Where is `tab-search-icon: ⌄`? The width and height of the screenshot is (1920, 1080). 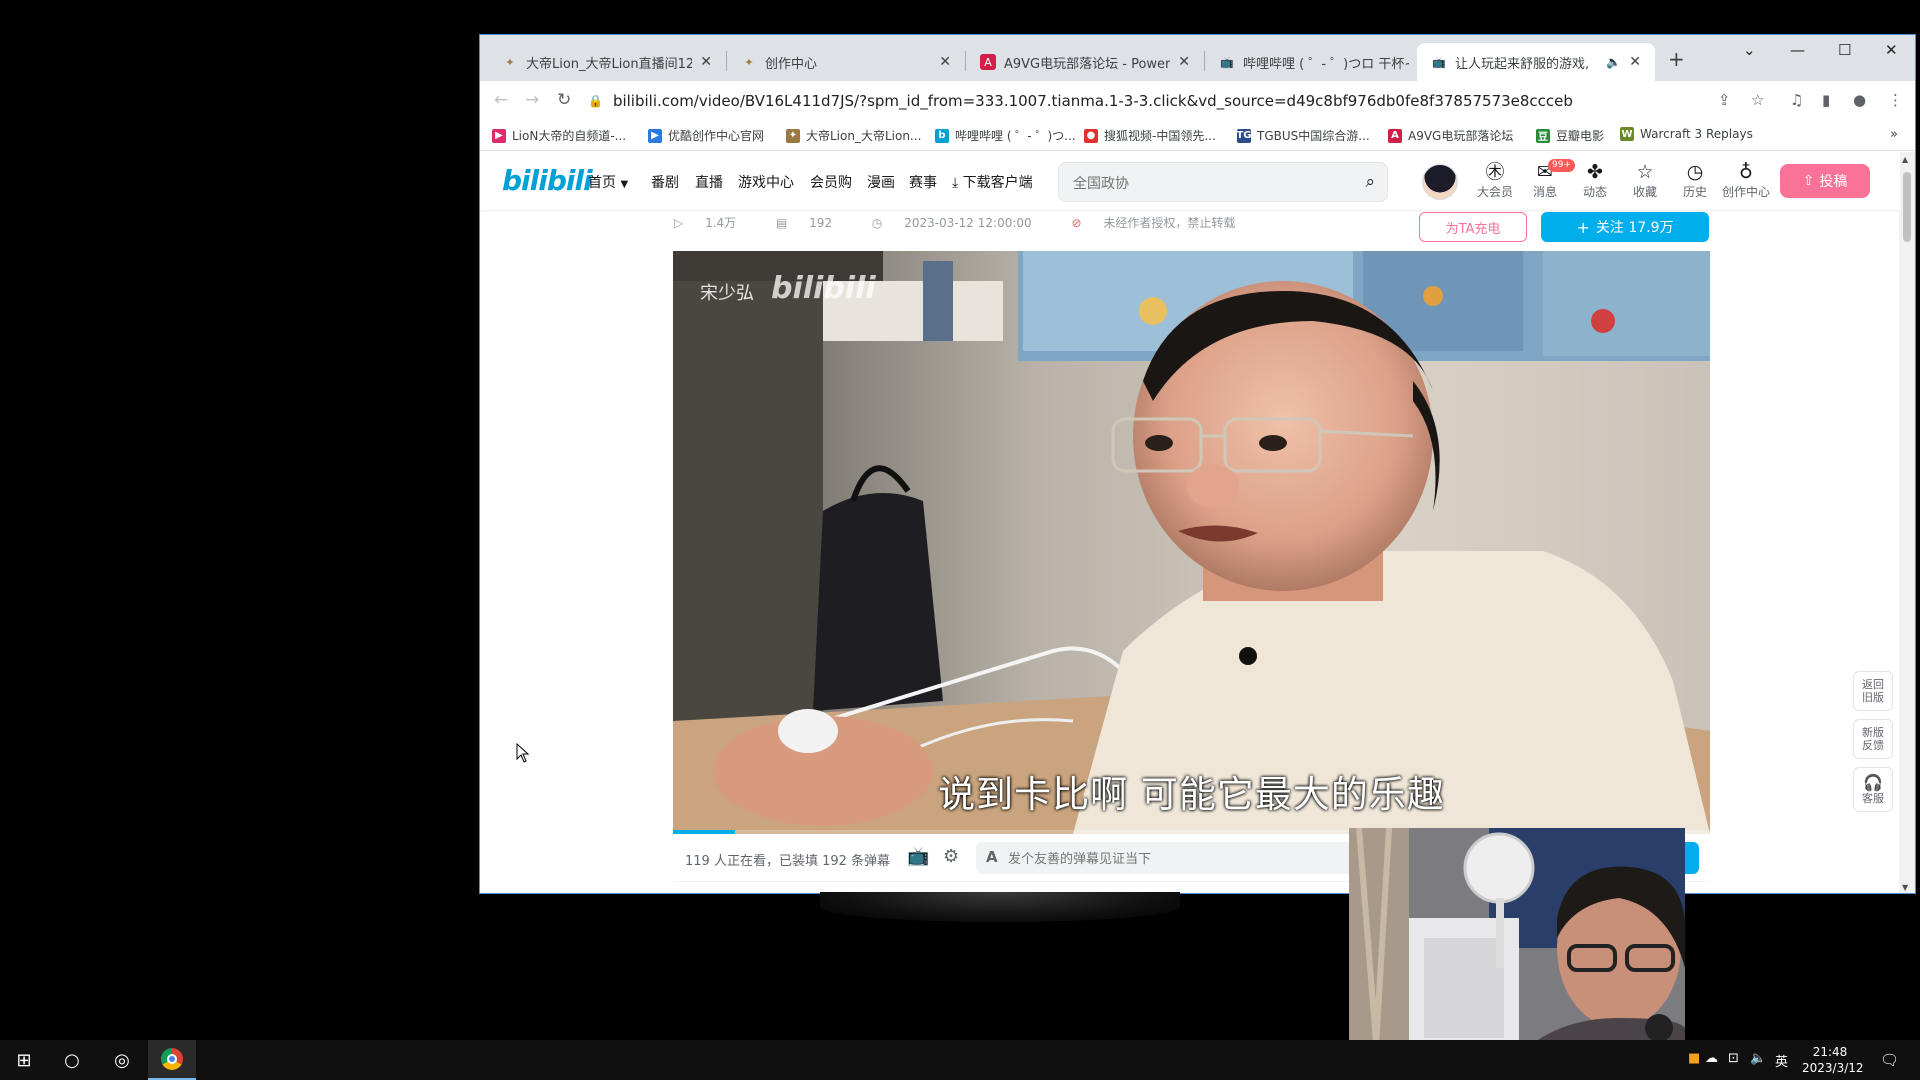 tab-search-icon: ⌄ is located at coordinates (1749, 50).